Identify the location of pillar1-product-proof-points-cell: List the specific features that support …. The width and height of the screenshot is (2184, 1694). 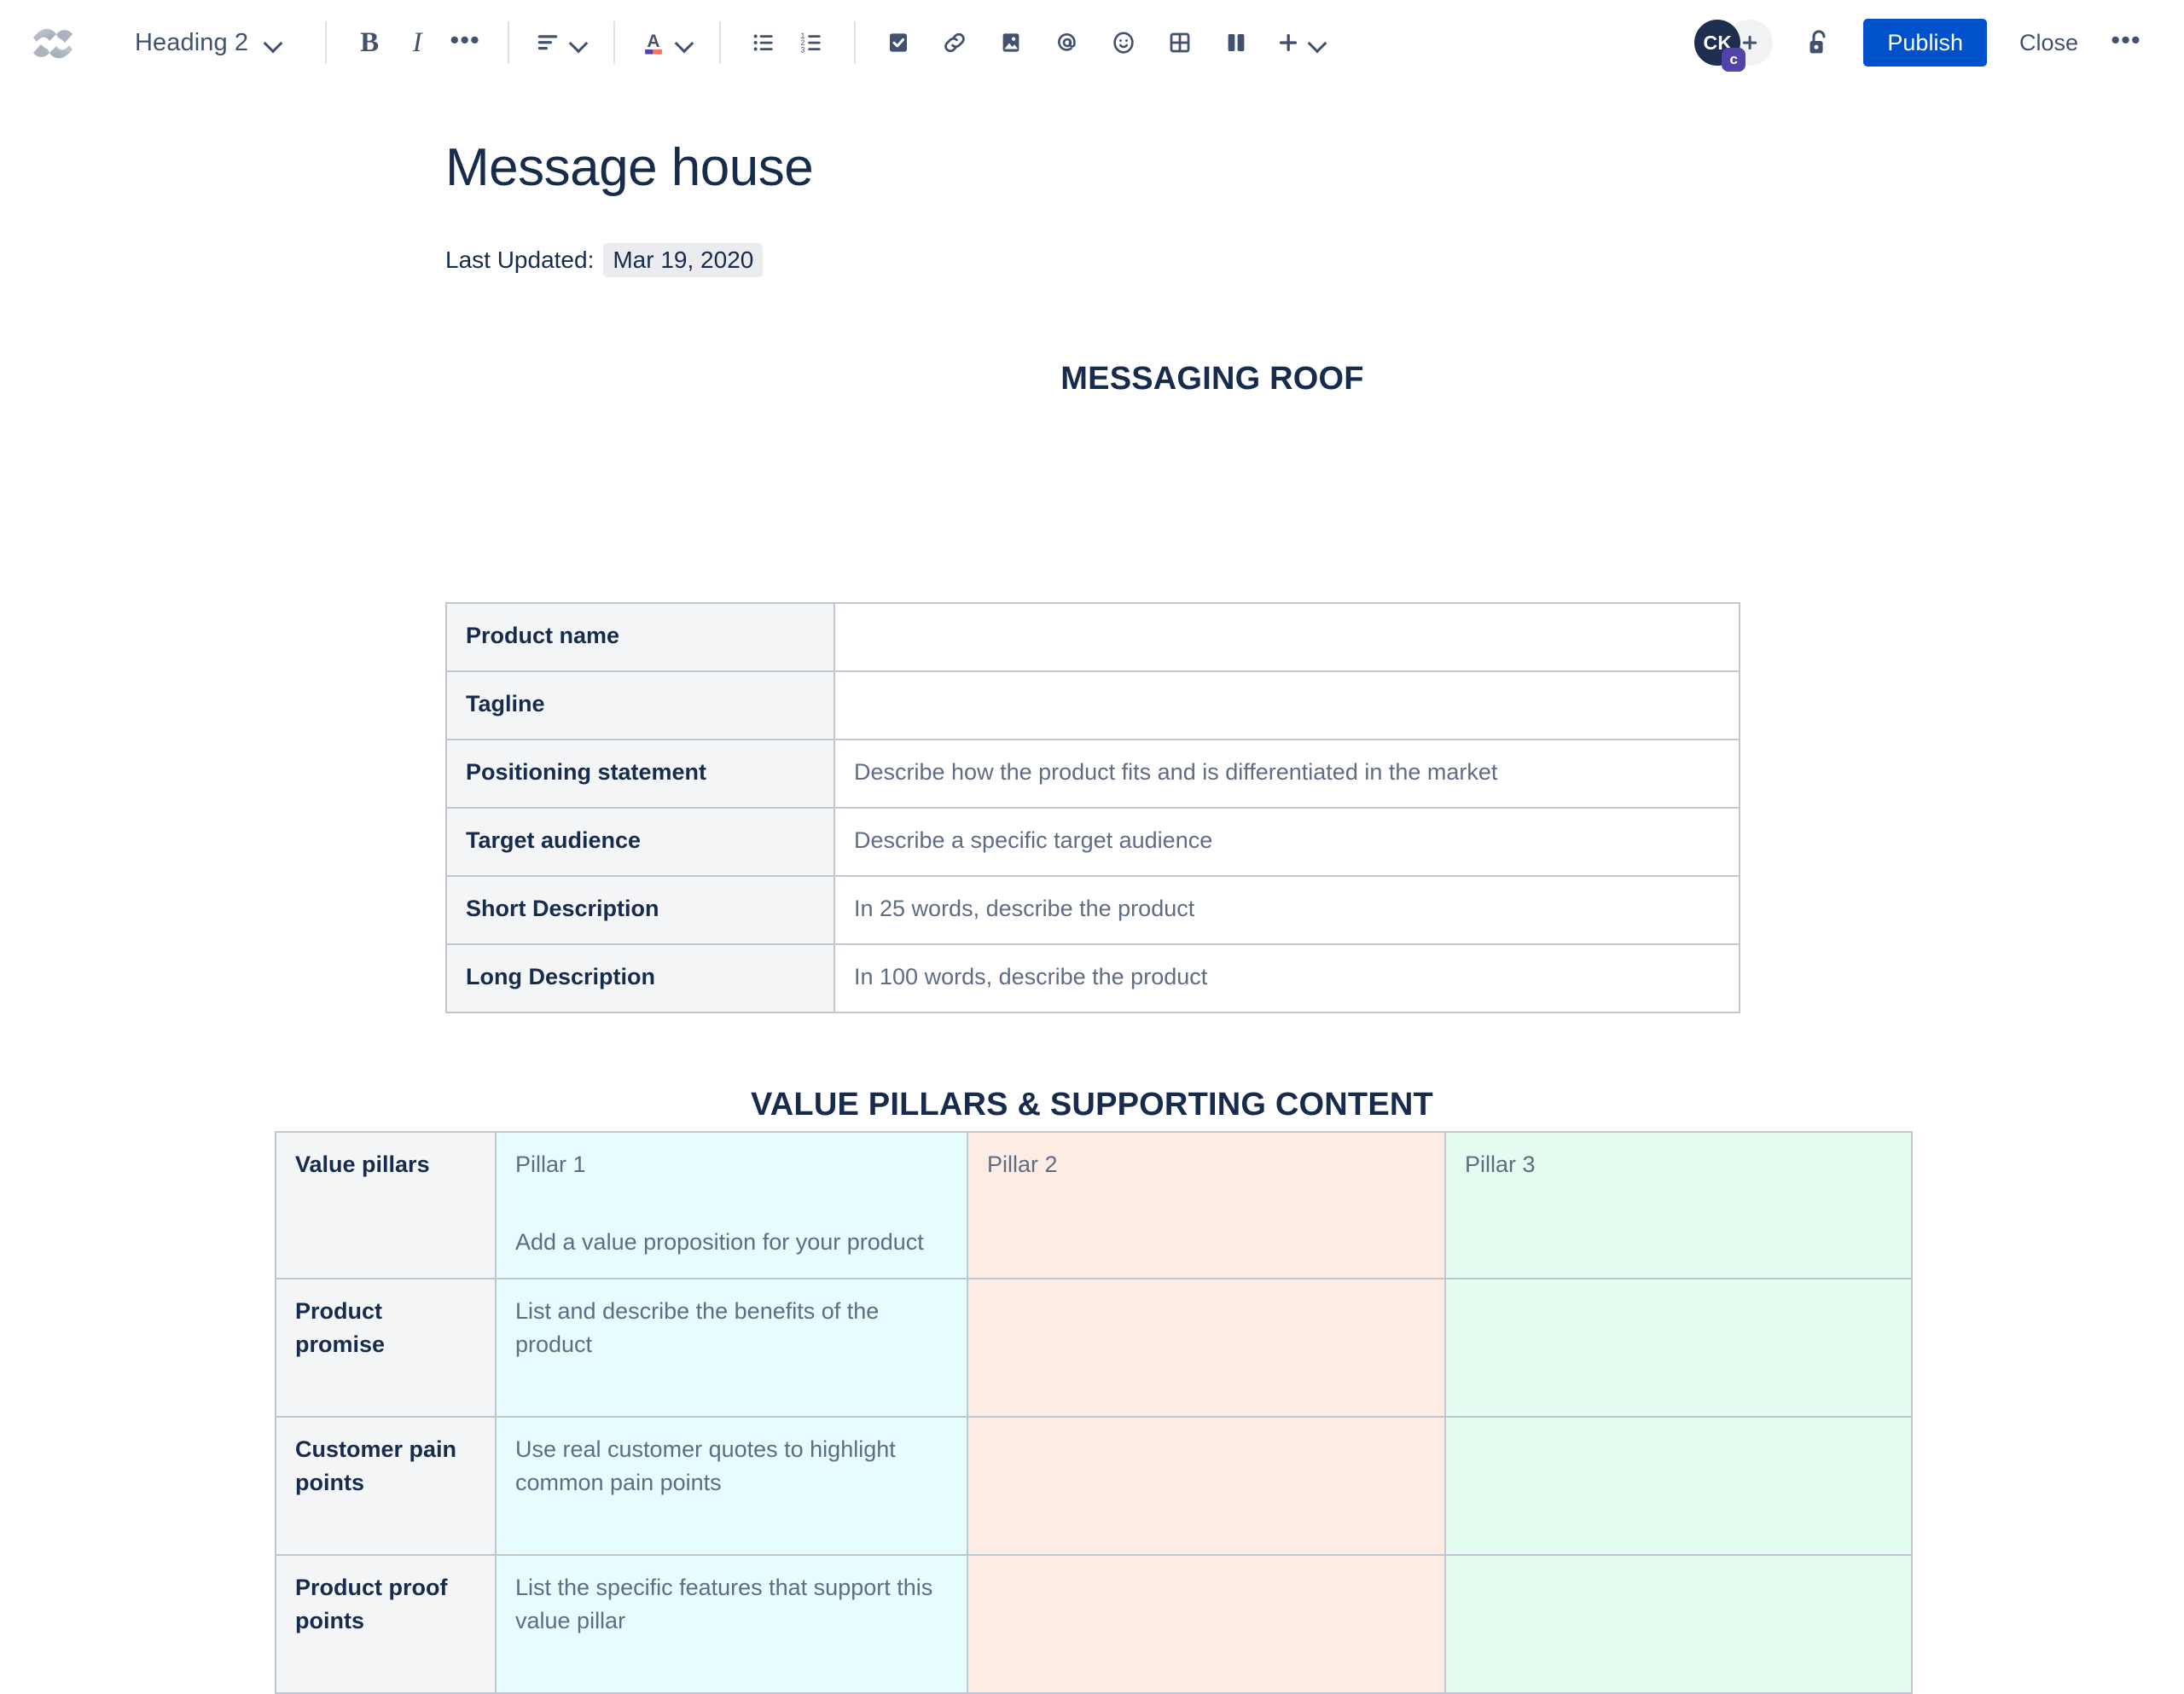
(731, 1624).